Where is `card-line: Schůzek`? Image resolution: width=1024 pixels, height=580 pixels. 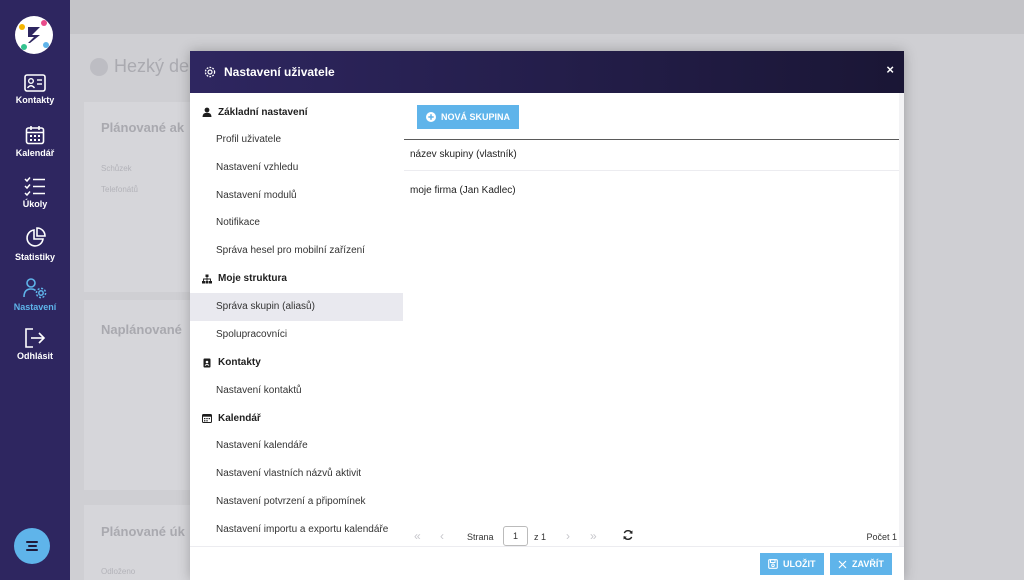
card-line: Schůzek is located at coordinates (116, 168).